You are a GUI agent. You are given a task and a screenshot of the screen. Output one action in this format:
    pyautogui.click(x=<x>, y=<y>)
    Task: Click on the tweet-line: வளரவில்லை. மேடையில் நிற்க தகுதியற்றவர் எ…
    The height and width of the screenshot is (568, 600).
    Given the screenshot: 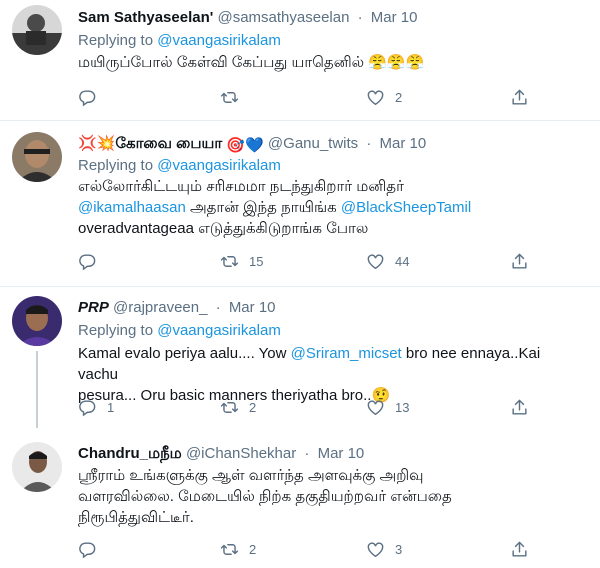 What is the action you would take?
    pyautogui.click(x=265, y=496)
    